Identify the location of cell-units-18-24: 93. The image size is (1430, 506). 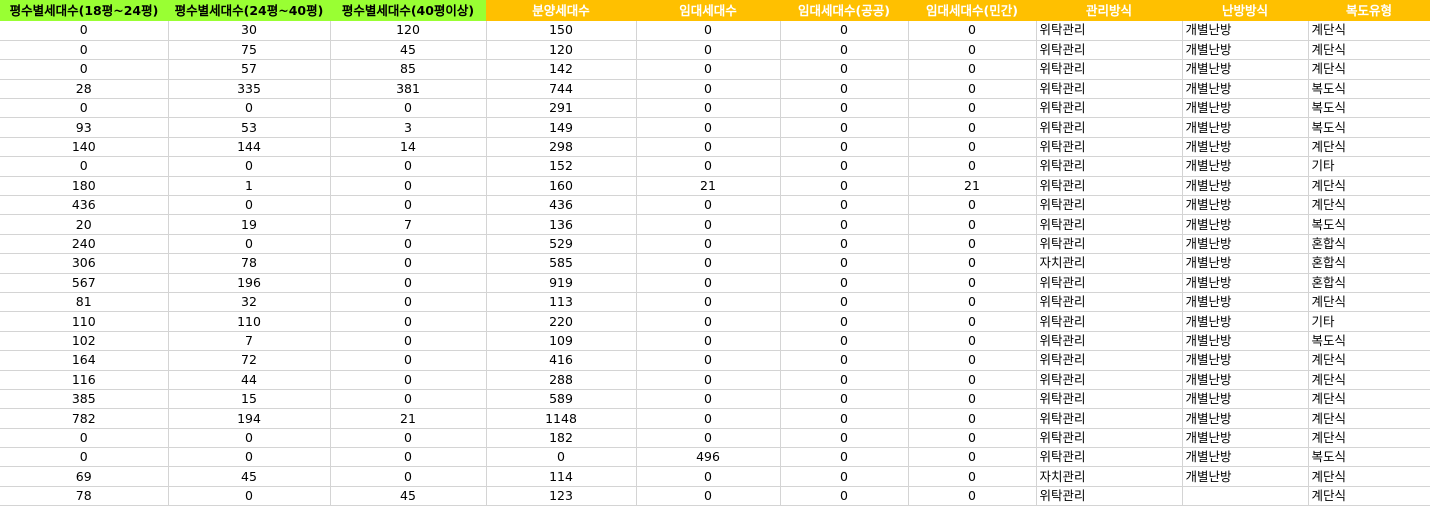
(84, 127).